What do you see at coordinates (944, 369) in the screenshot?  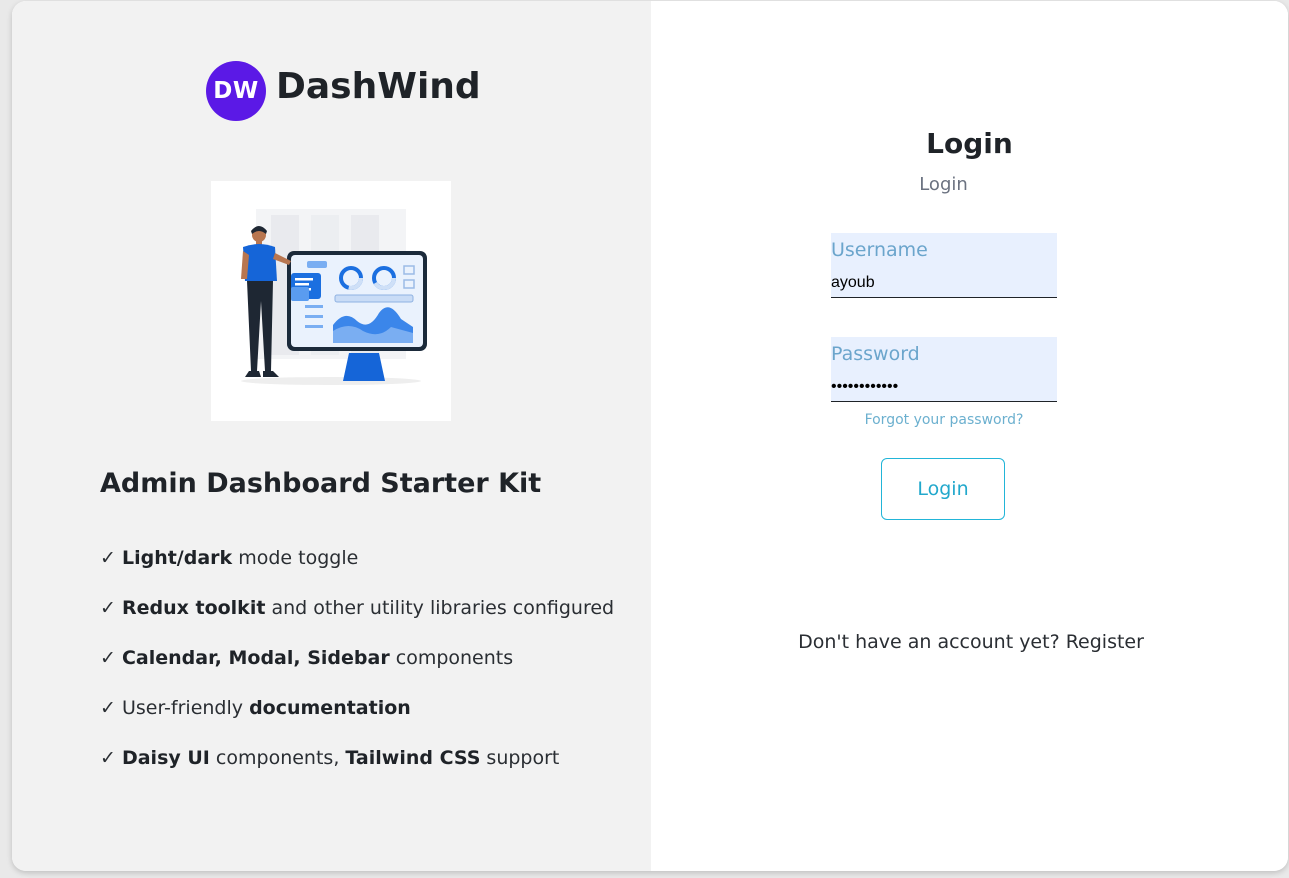 I see `password-field: Password` at bounding box center [944, 369].